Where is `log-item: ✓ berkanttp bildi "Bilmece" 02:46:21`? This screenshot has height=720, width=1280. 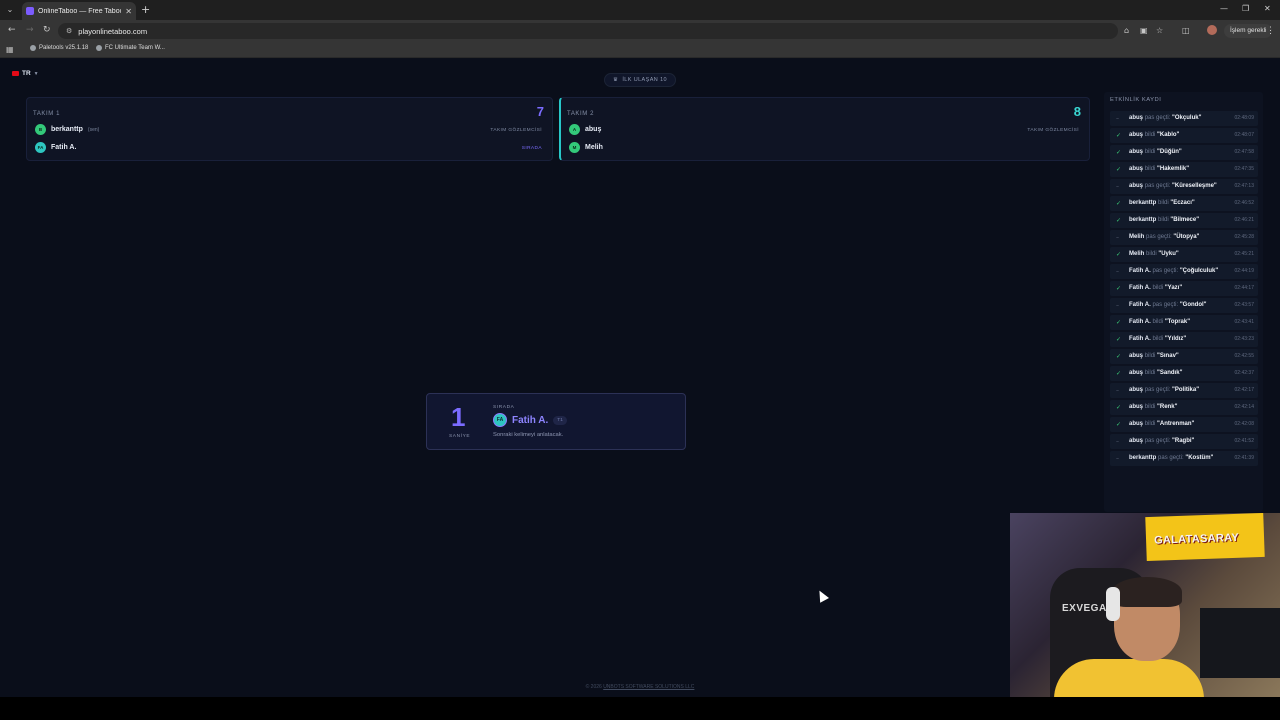 log-item: ✓ berkanttp bildi "Bilmece" 02:46:21 is located at coordinates (1184, 220).